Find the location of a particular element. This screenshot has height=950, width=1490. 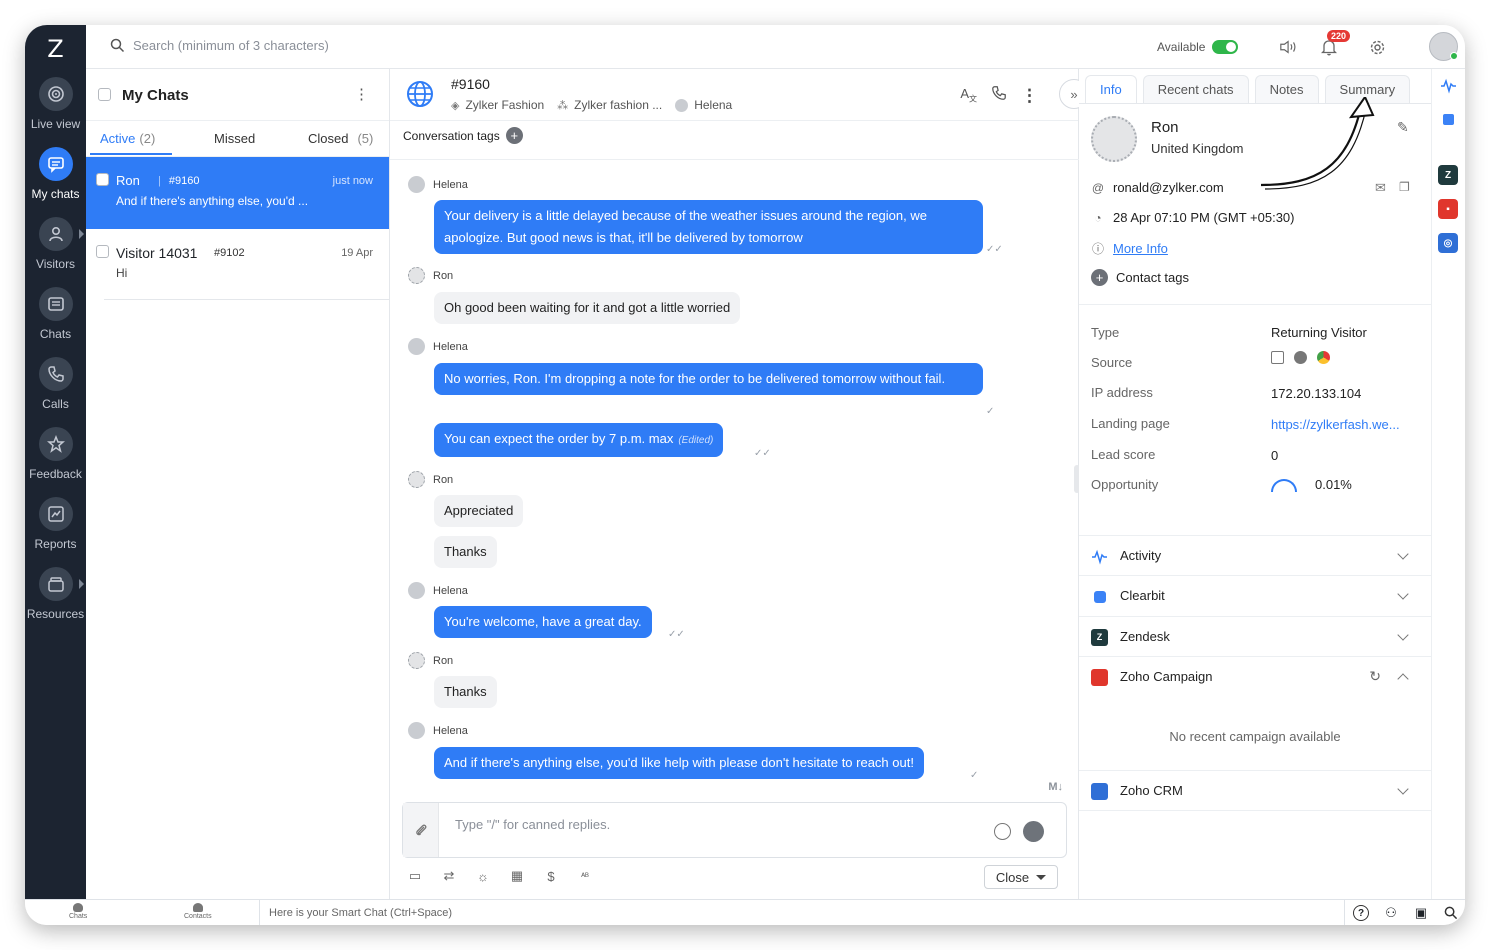

phone-call-icon is located at coordinates (999, 95).